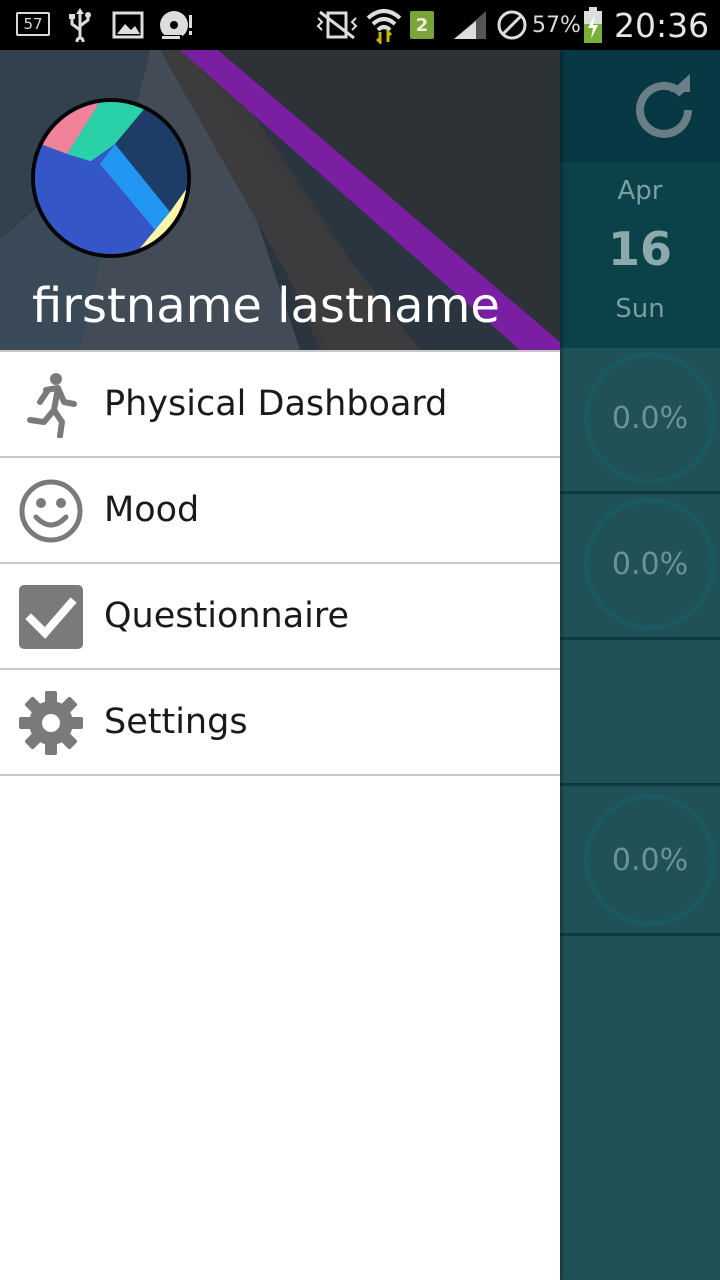 Image resolution: width=720 pixels, height=1280 pixels. What do you see at coordinates (51, 405) in the screenshot?
I see `running-person-icon` at bounding box center [51, 405].